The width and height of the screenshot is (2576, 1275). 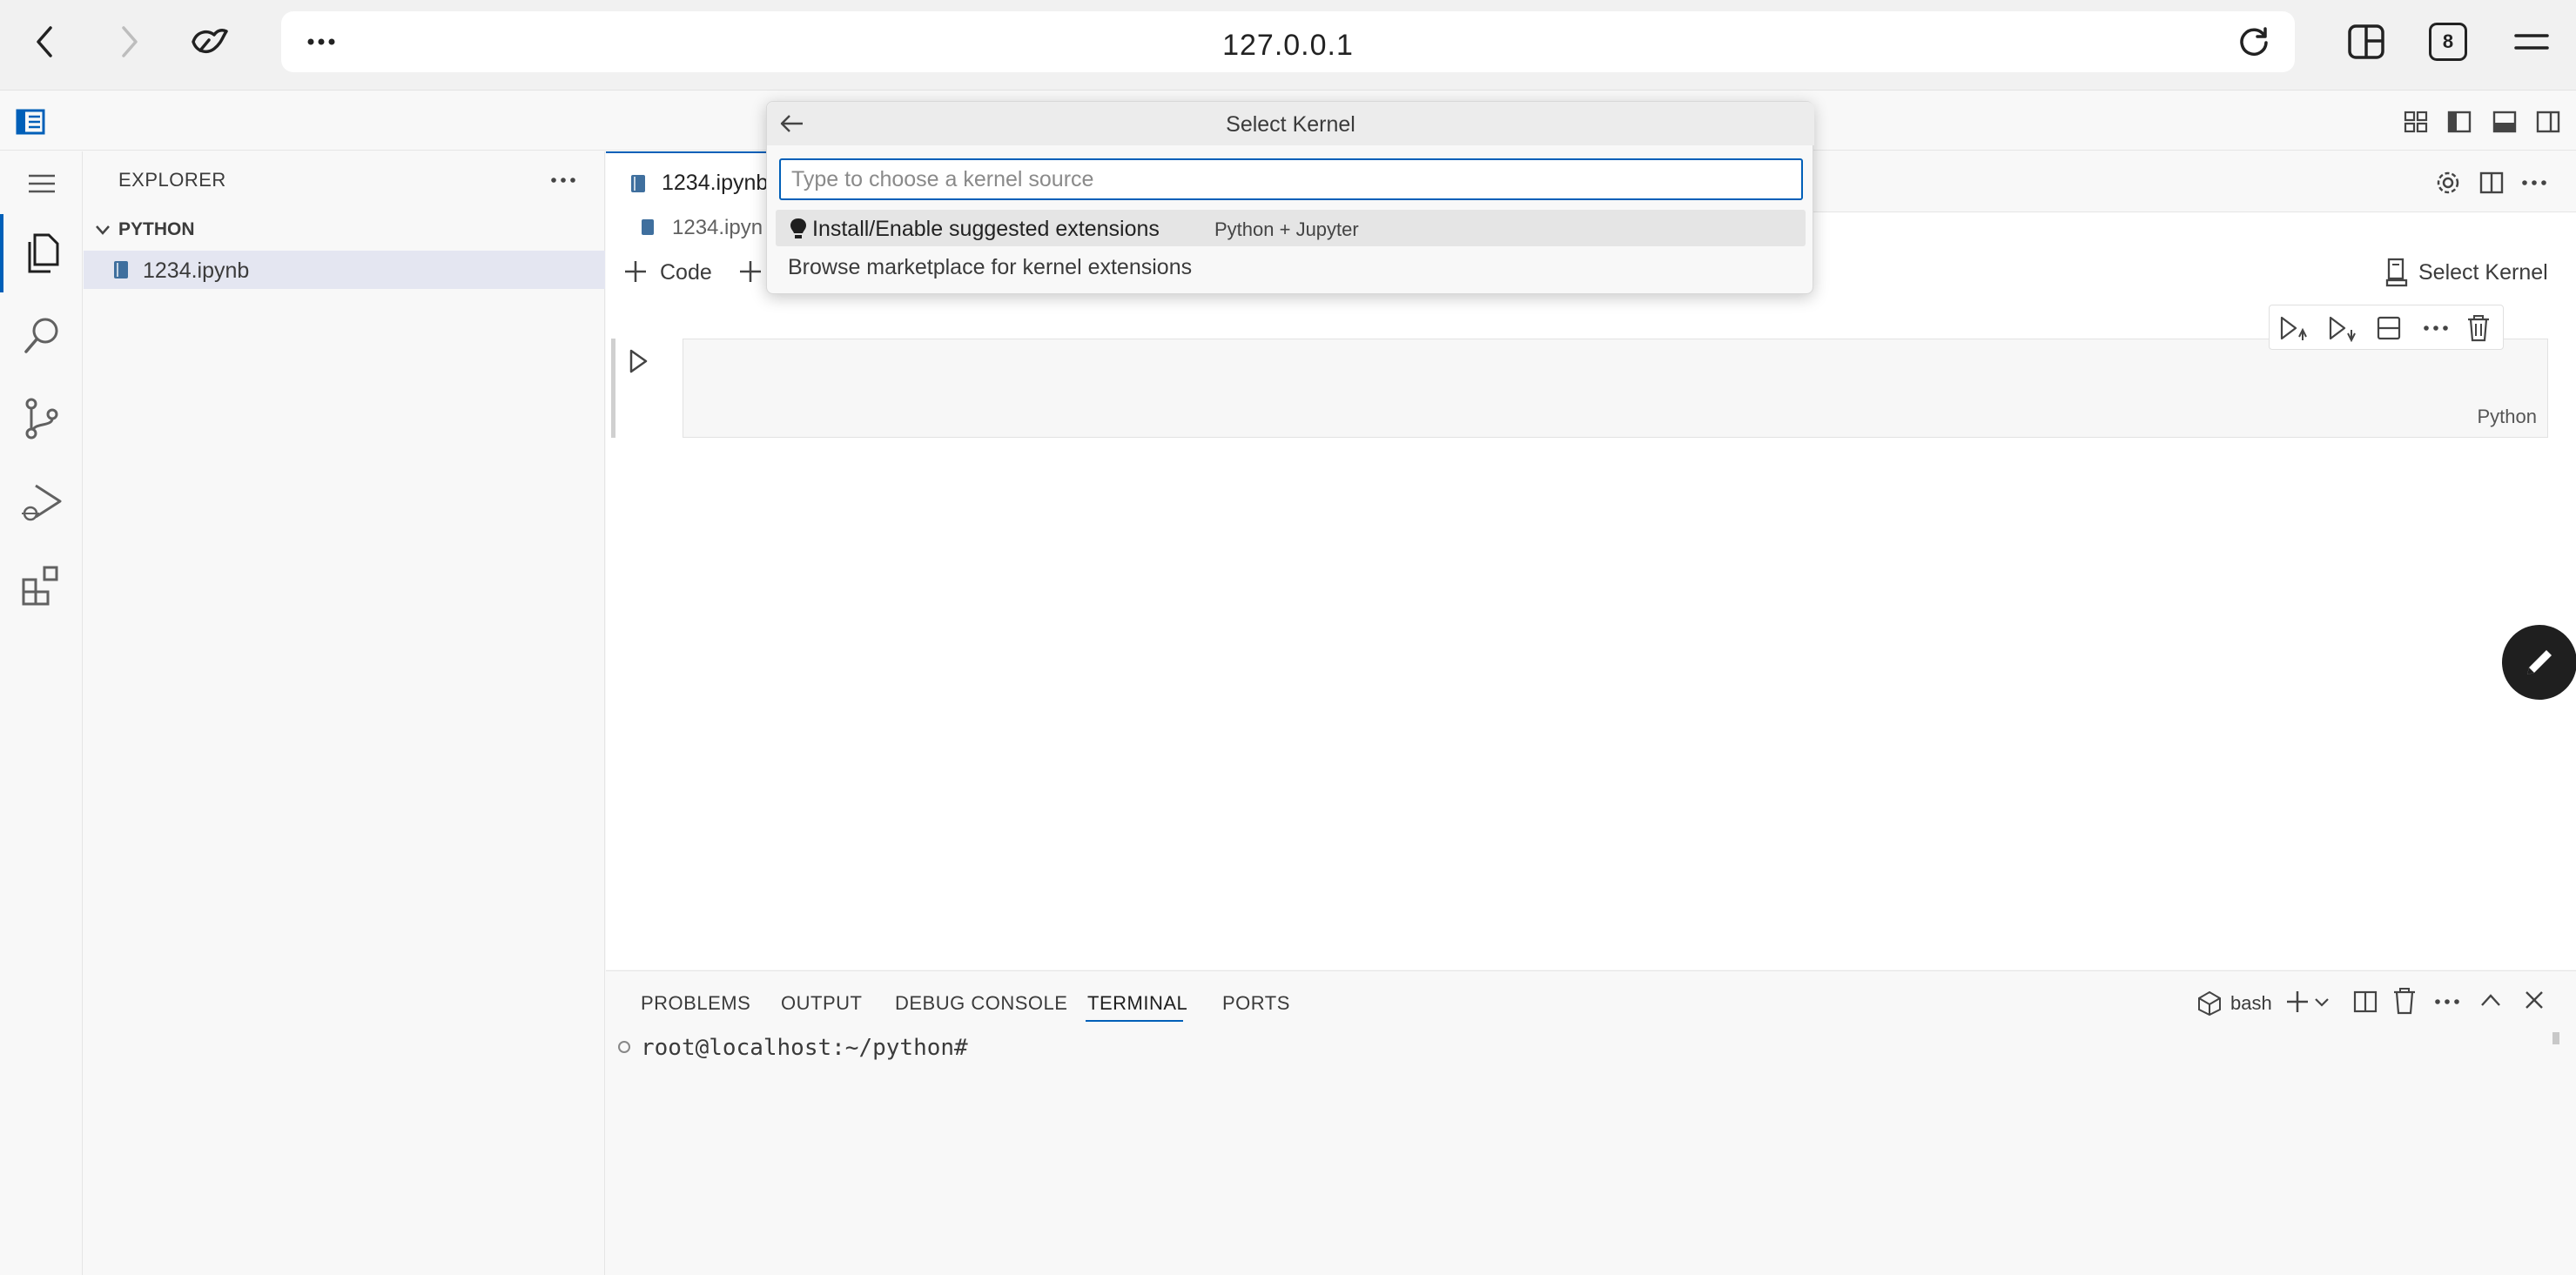 What do you see at coordinates (1615, 388) in the screenshot?
I see `code-cell: Python` at bounding box center [1615, 388].